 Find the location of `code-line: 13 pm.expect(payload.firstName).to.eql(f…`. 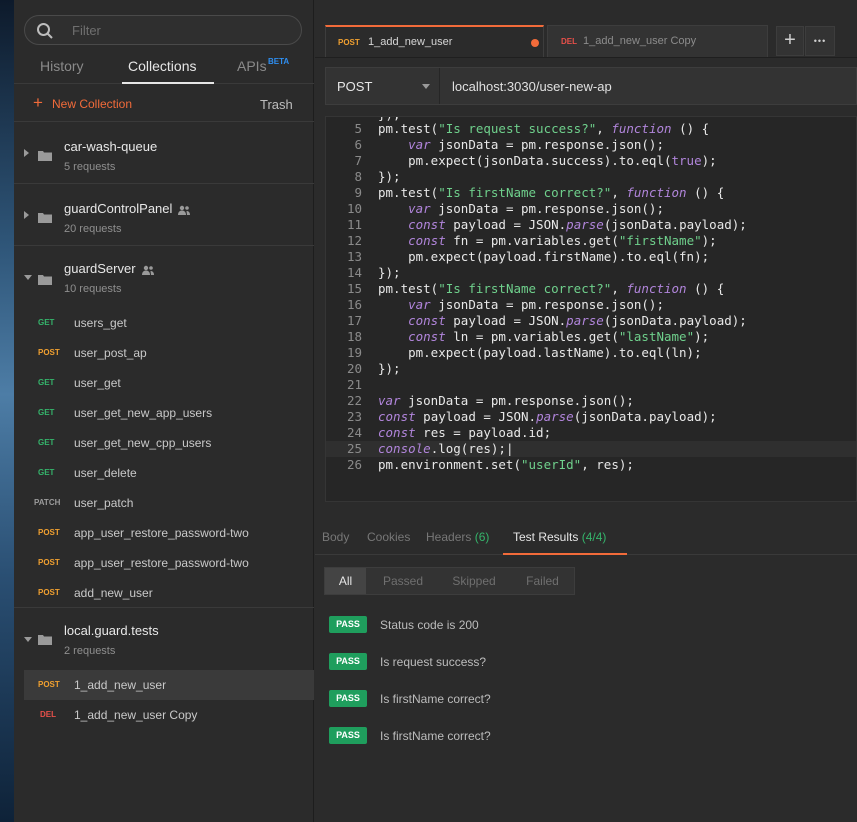

code-line: 13 pm.expect(payload.firstName).to.eql(f… is located at coordinates (591, 257).